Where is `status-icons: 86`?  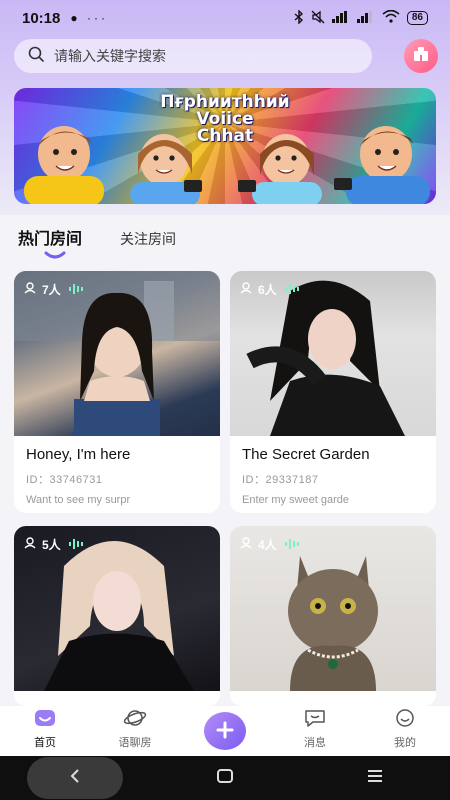
status-icons: 86 is located at coordinates (361, 17).